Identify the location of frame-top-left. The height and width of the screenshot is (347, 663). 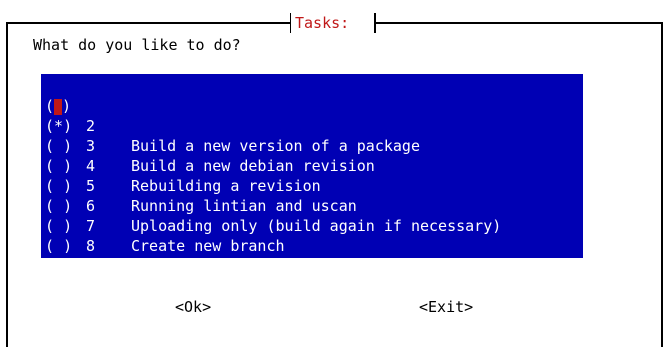
(148, 23).